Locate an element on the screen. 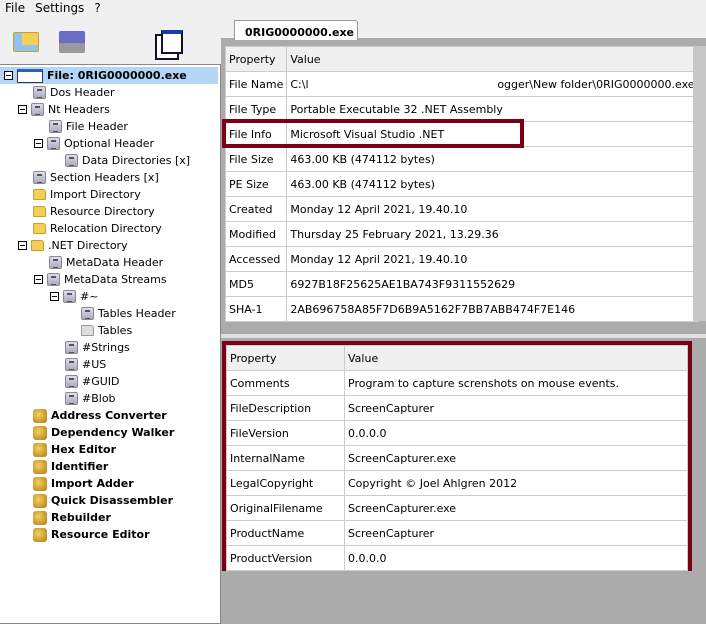 The width and height of the screenshot is (706, 624). table-row: File Size 463.00 KB (474112 bytes) is located at coordinates (461, 159).